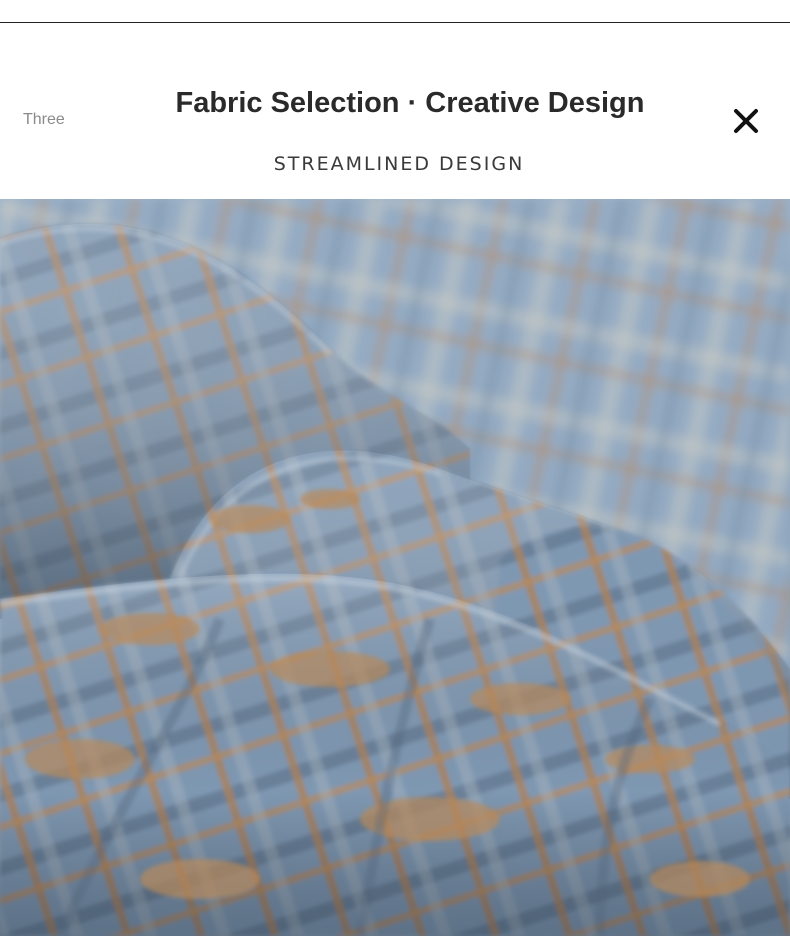  I want to click on close-button, so click(746, 121).